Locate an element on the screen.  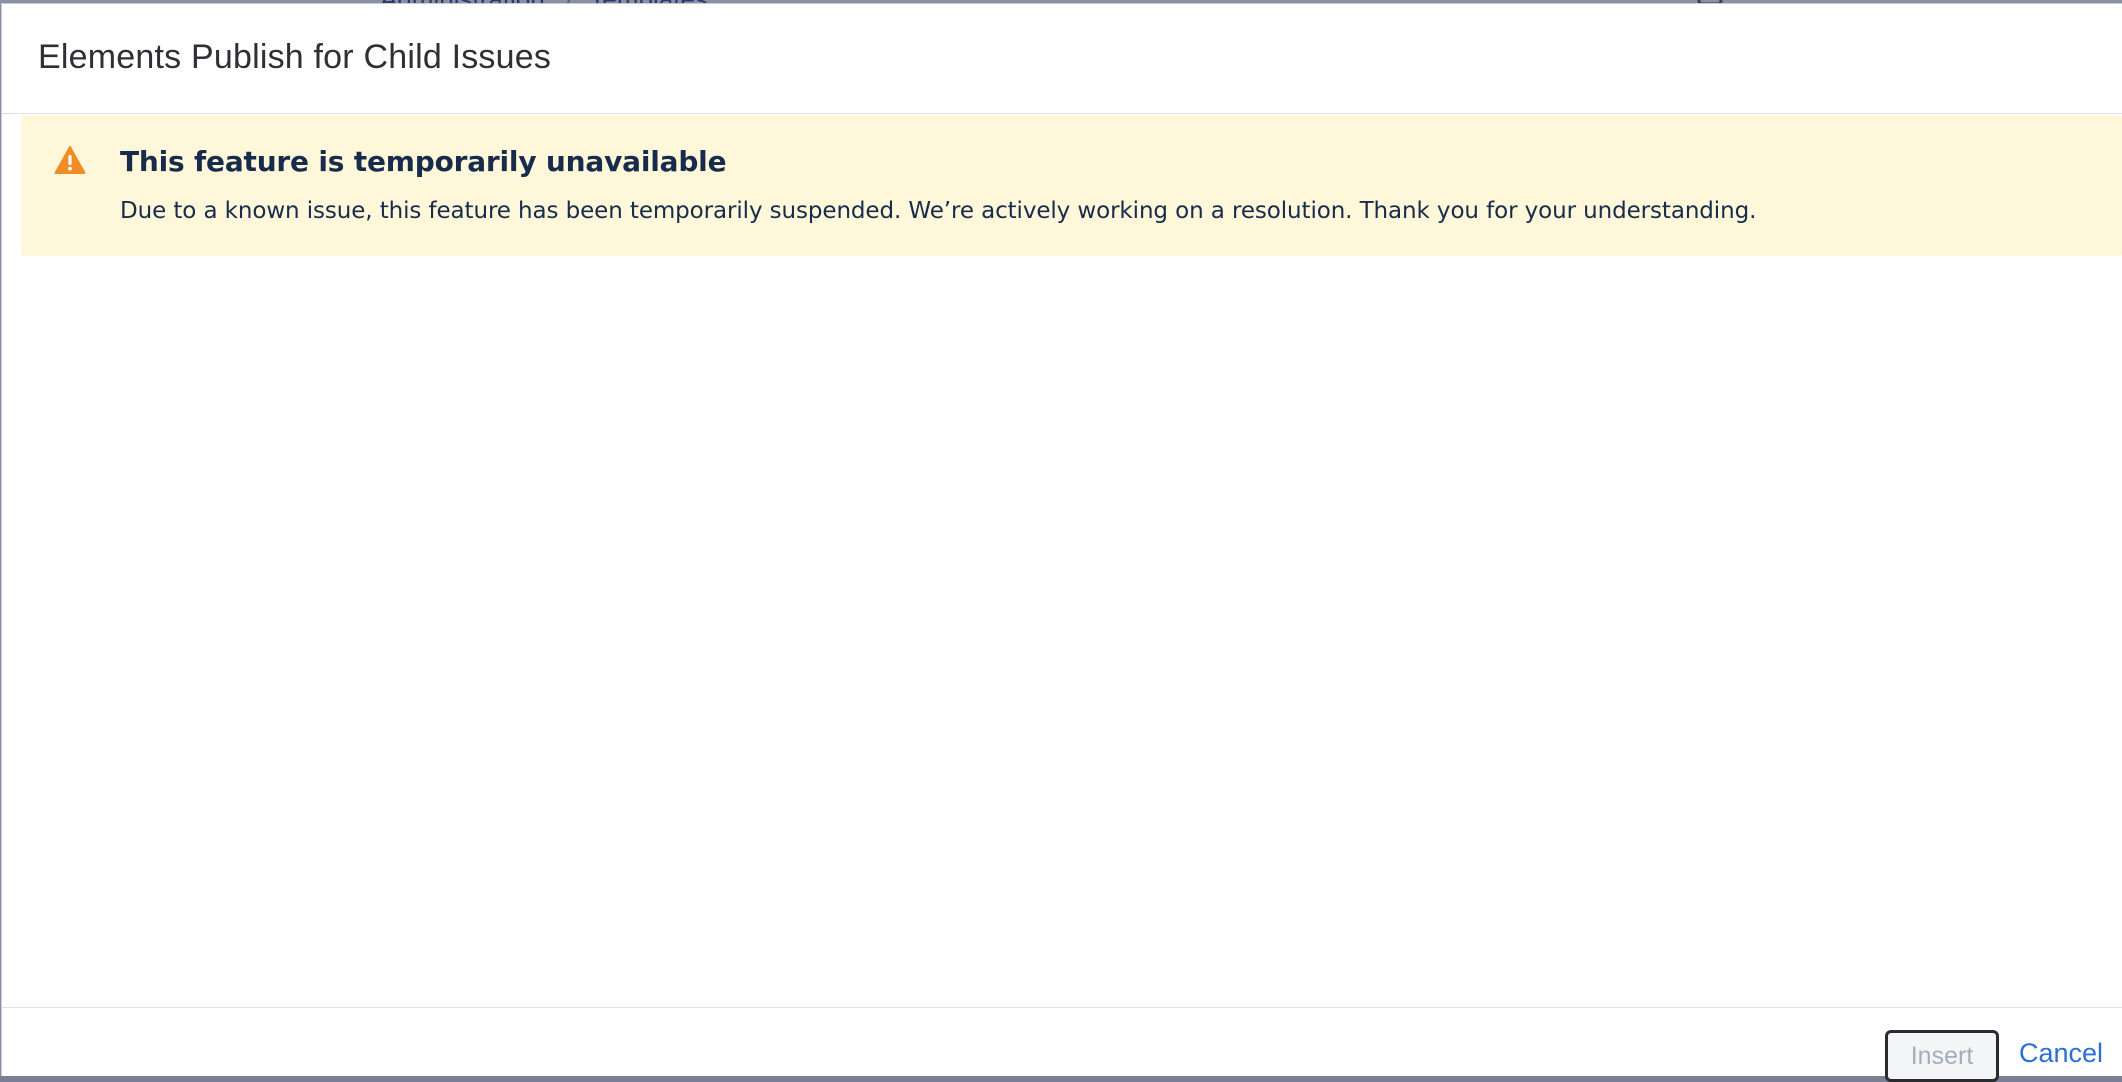
dialog-header: Elements Publish for Child Issues is located at coordinates (1062, 59).